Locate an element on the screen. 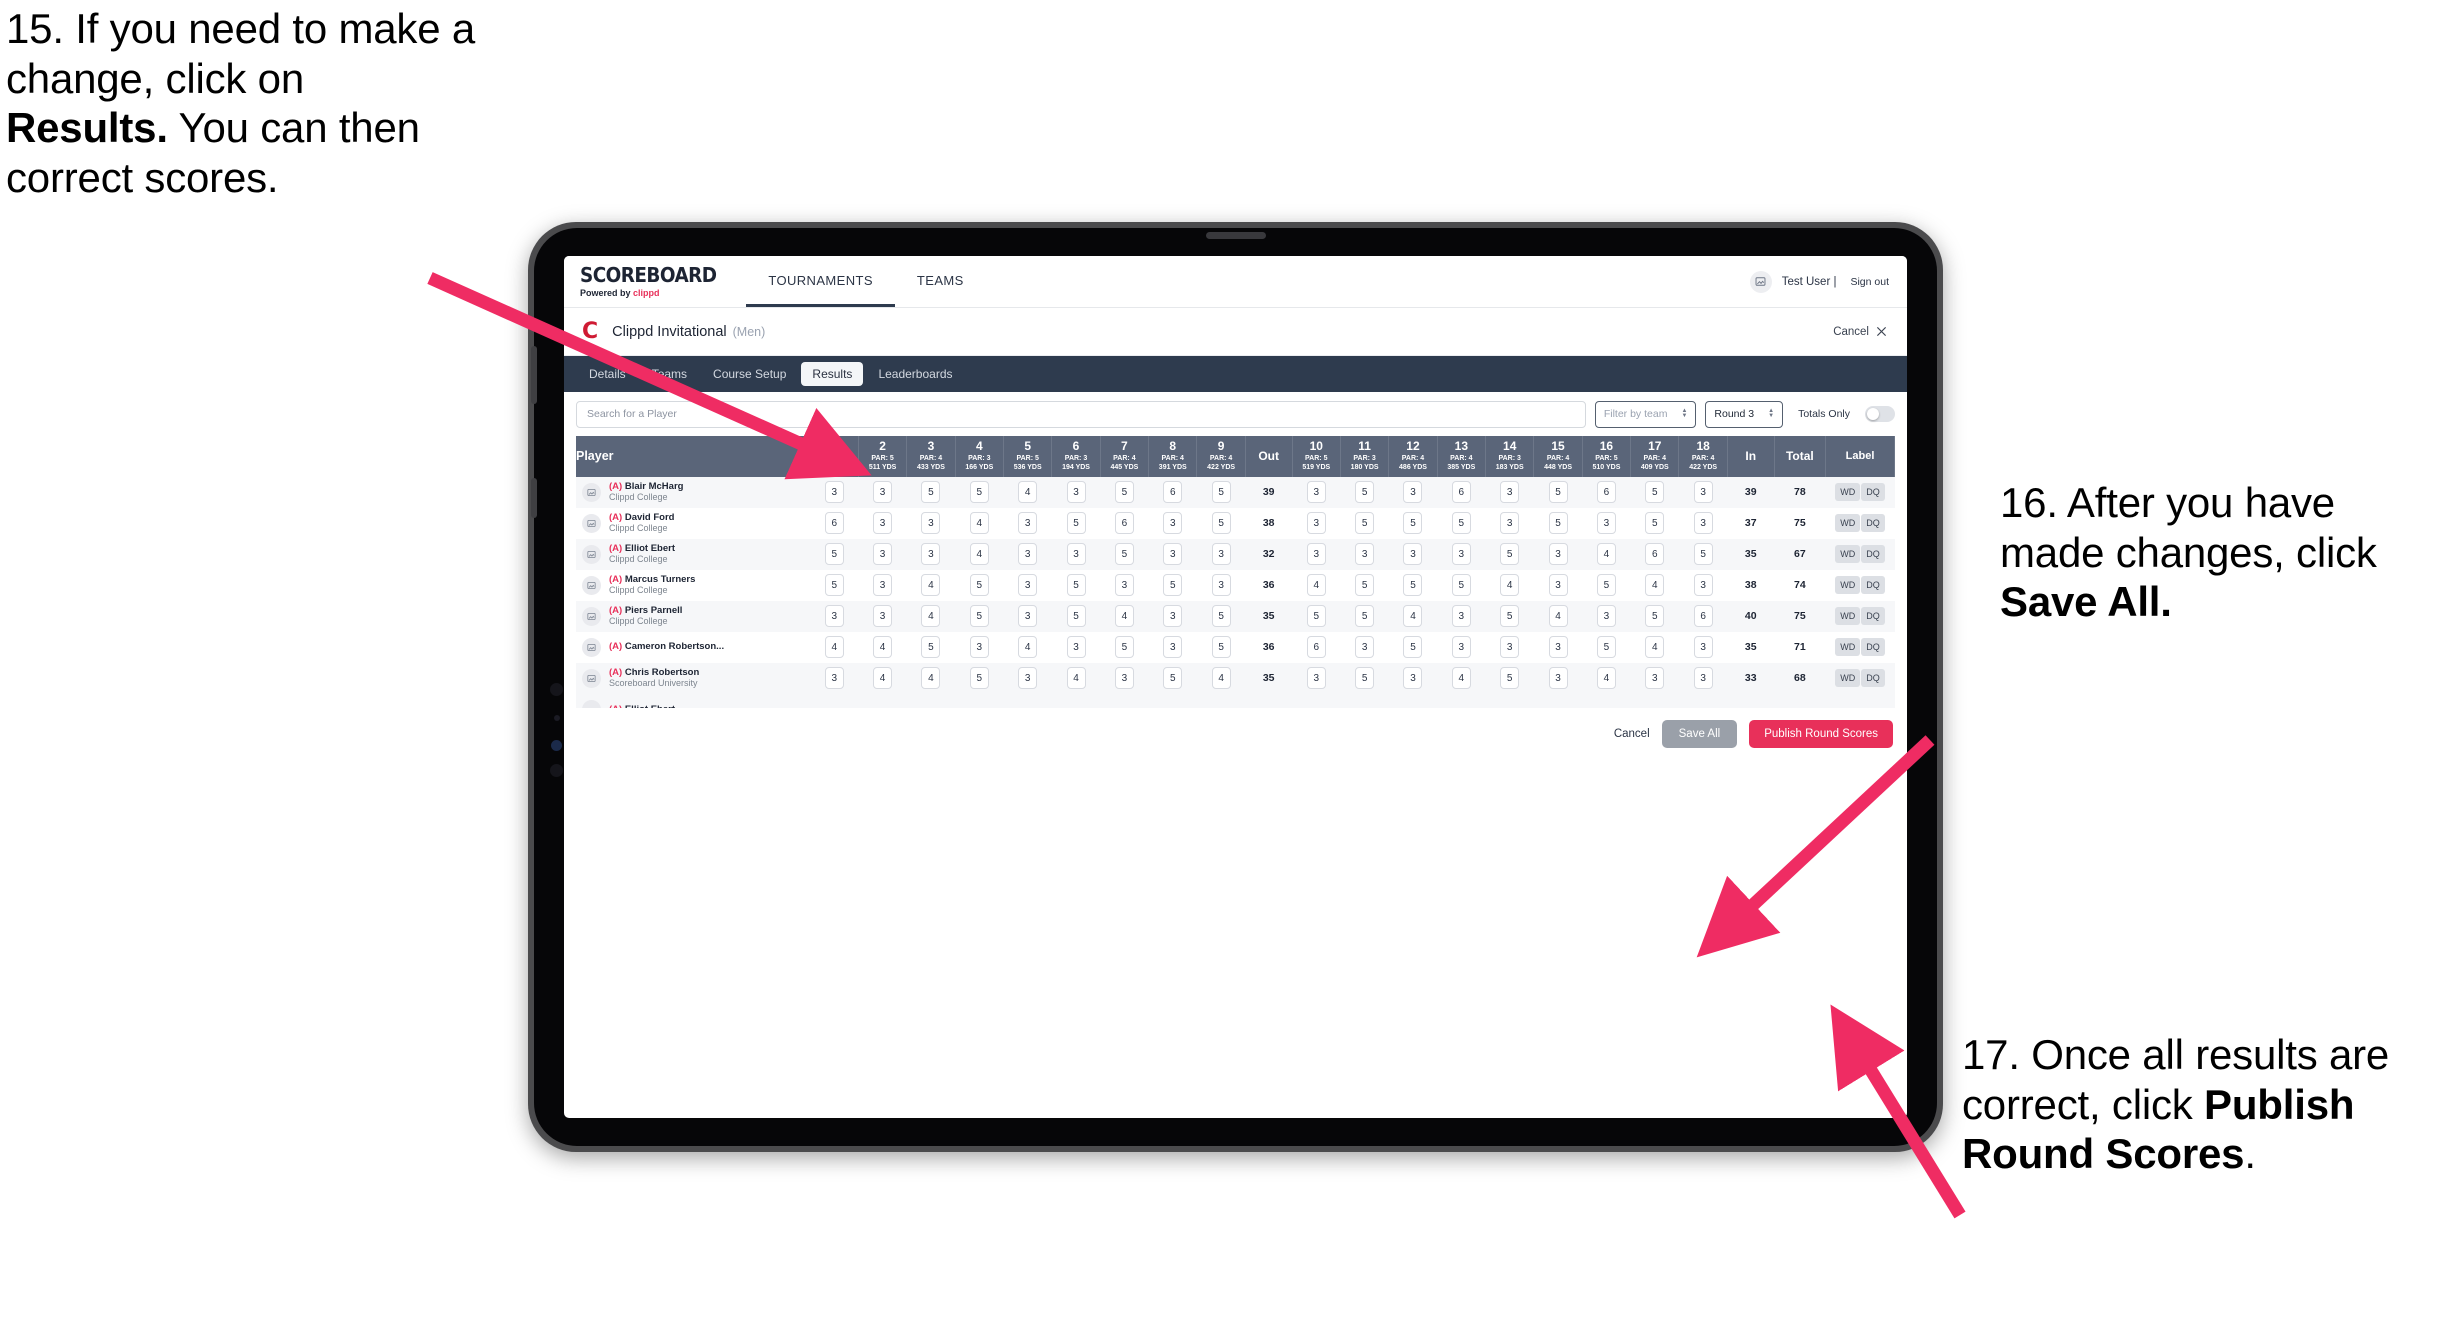  score-cell-hole-10: 3 is located at coordinates (1316, 554).